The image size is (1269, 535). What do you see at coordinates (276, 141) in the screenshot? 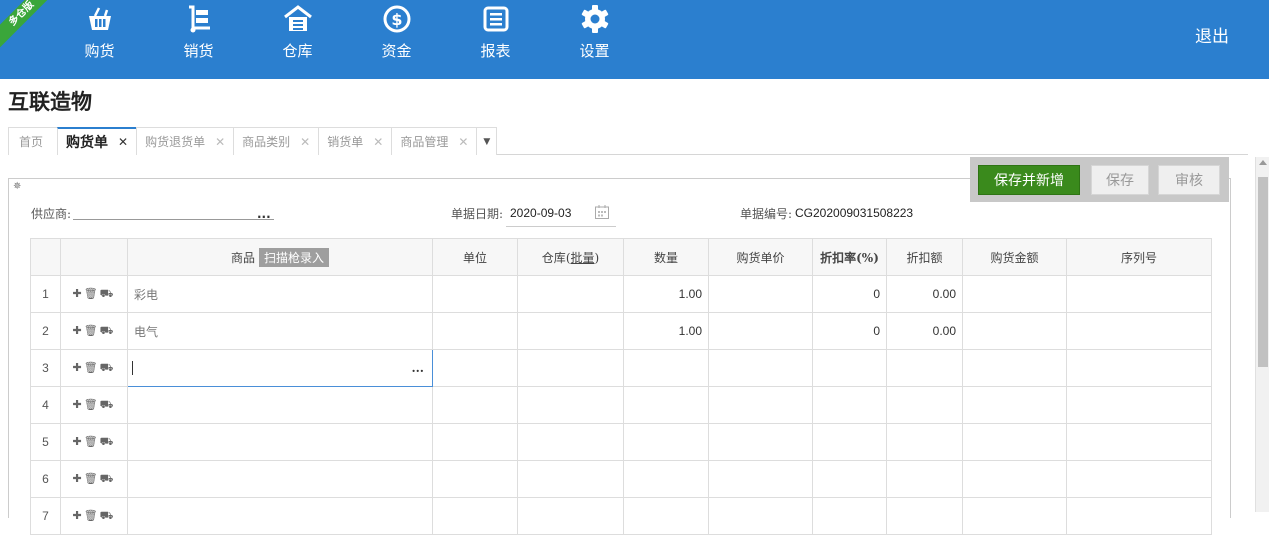
I see `tab-product-category: 商品类别 ✕` at bounding box center [276, 141].